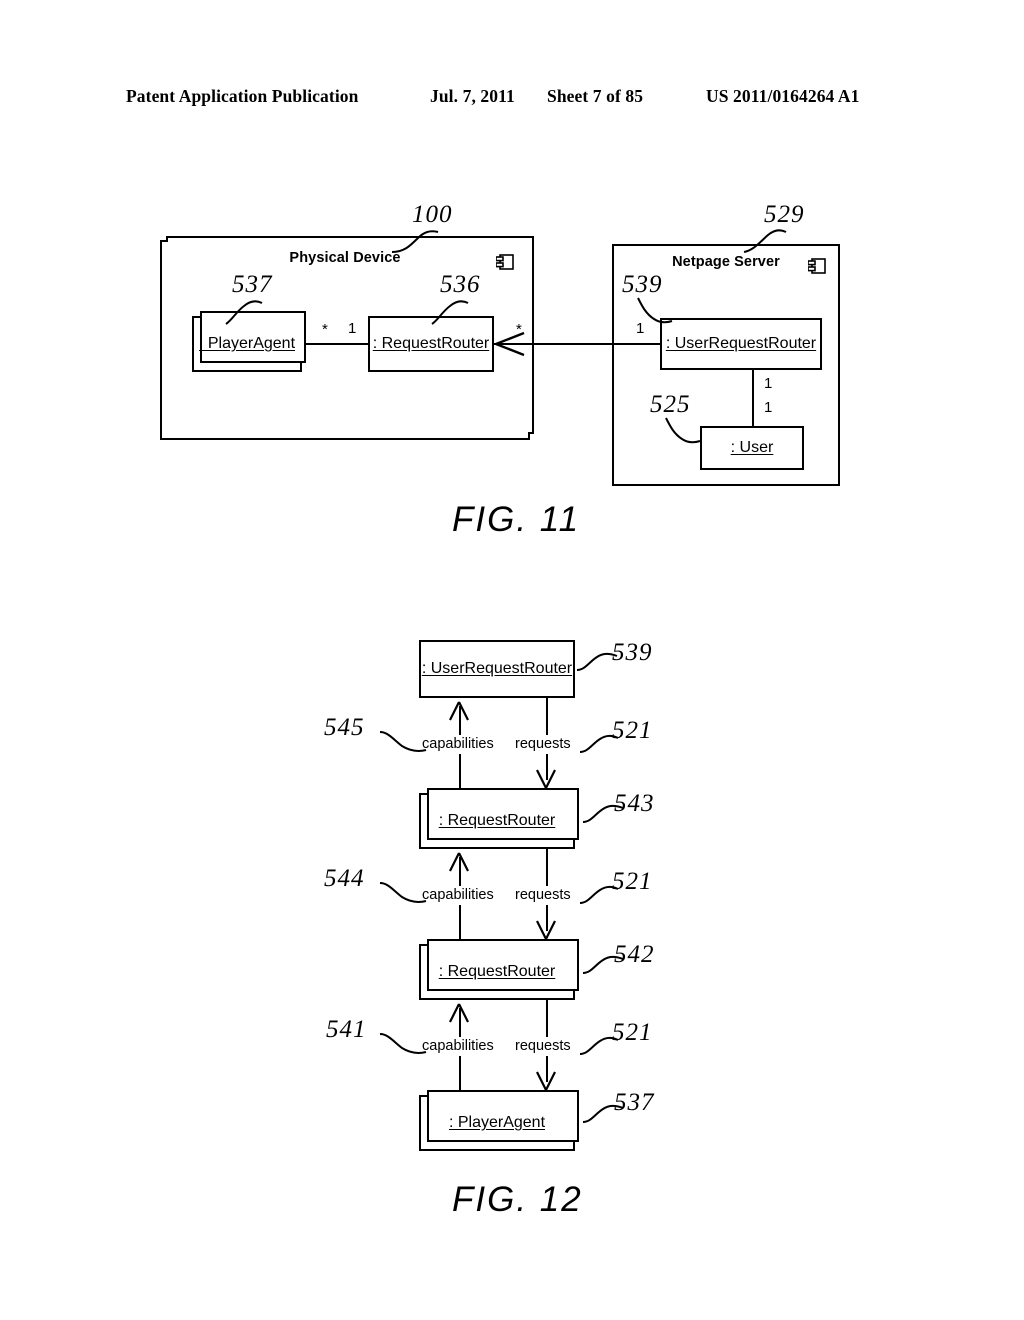 This screenshot has width=1024, height=1320. I want to click on flow-label-capabilities-544: capabilities, so click(458, 895).